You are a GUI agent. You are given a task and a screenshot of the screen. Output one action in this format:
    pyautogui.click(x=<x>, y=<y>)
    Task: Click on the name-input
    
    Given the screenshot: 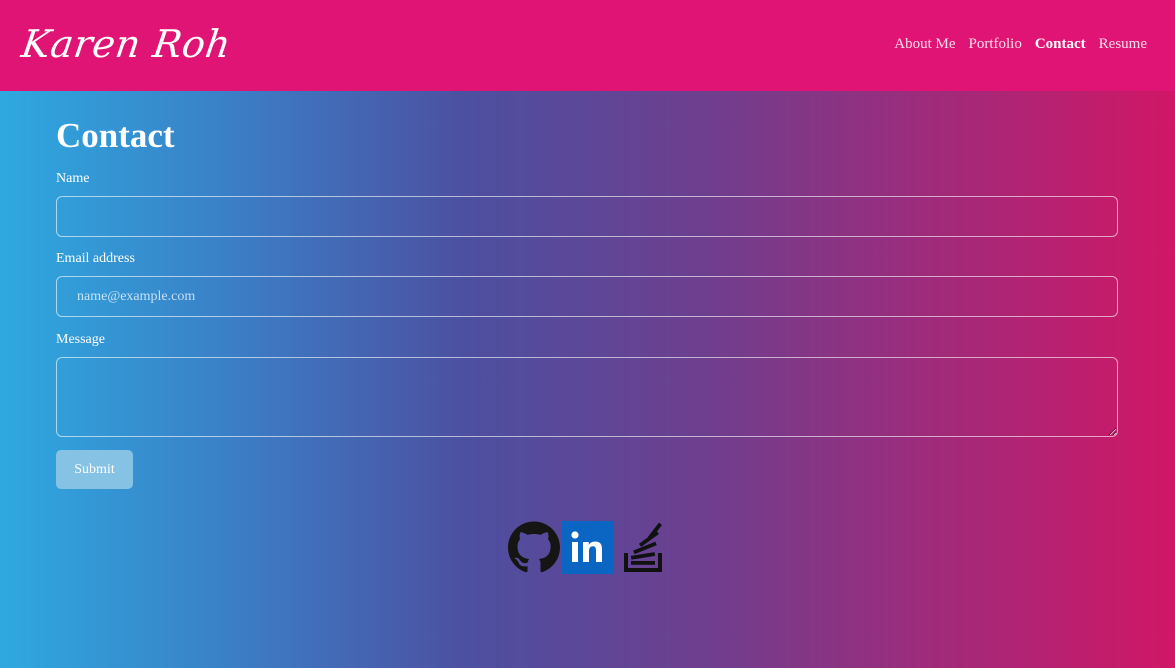 What is the action you would take?
    pyautogui.click(x=587, y=216)
    